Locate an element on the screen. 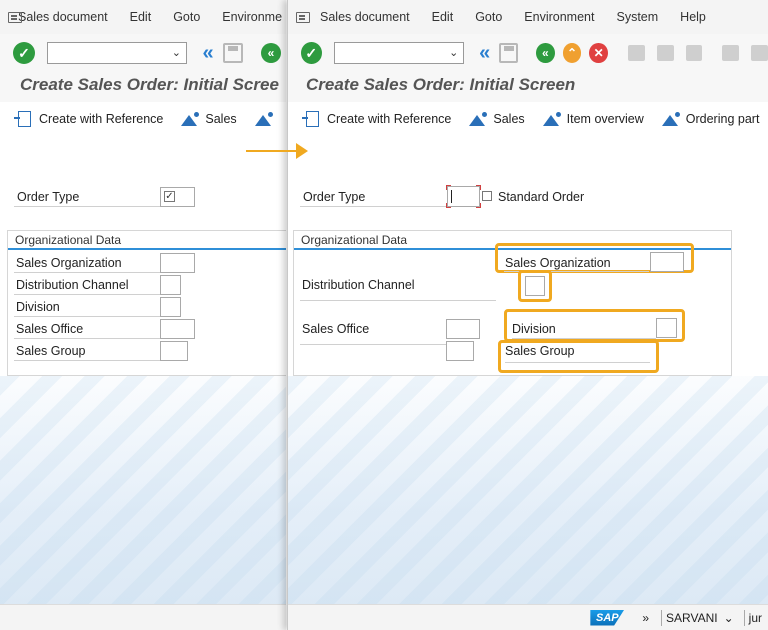  menu-bar: Sales document Edit Goto Environme is located at coordinates (143, 17).